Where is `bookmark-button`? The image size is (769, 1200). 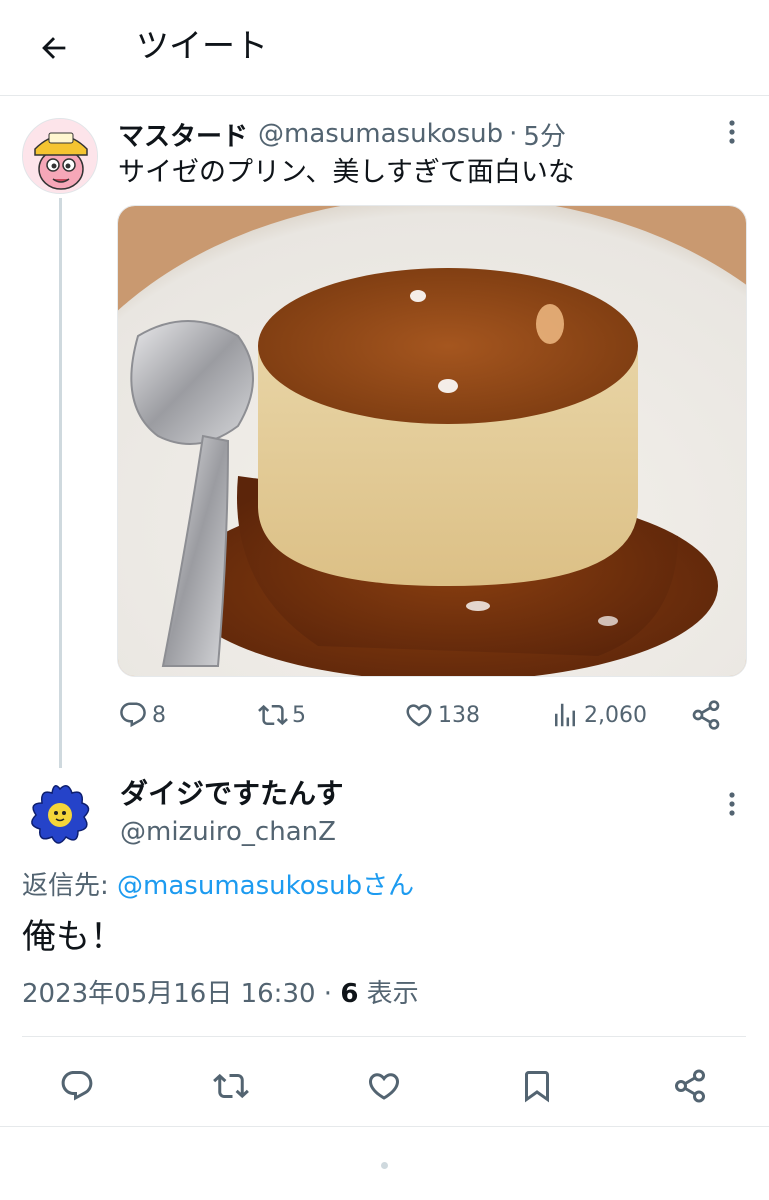
bookmark-button is located at coordinates (537, 1086).